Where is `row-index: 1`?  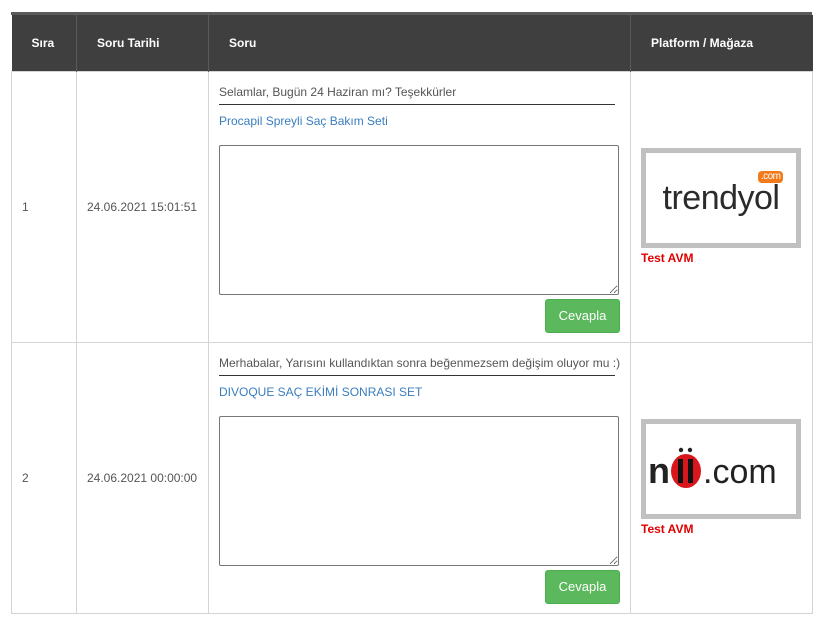 row-index: 1 is located at coordinates (44, 206).